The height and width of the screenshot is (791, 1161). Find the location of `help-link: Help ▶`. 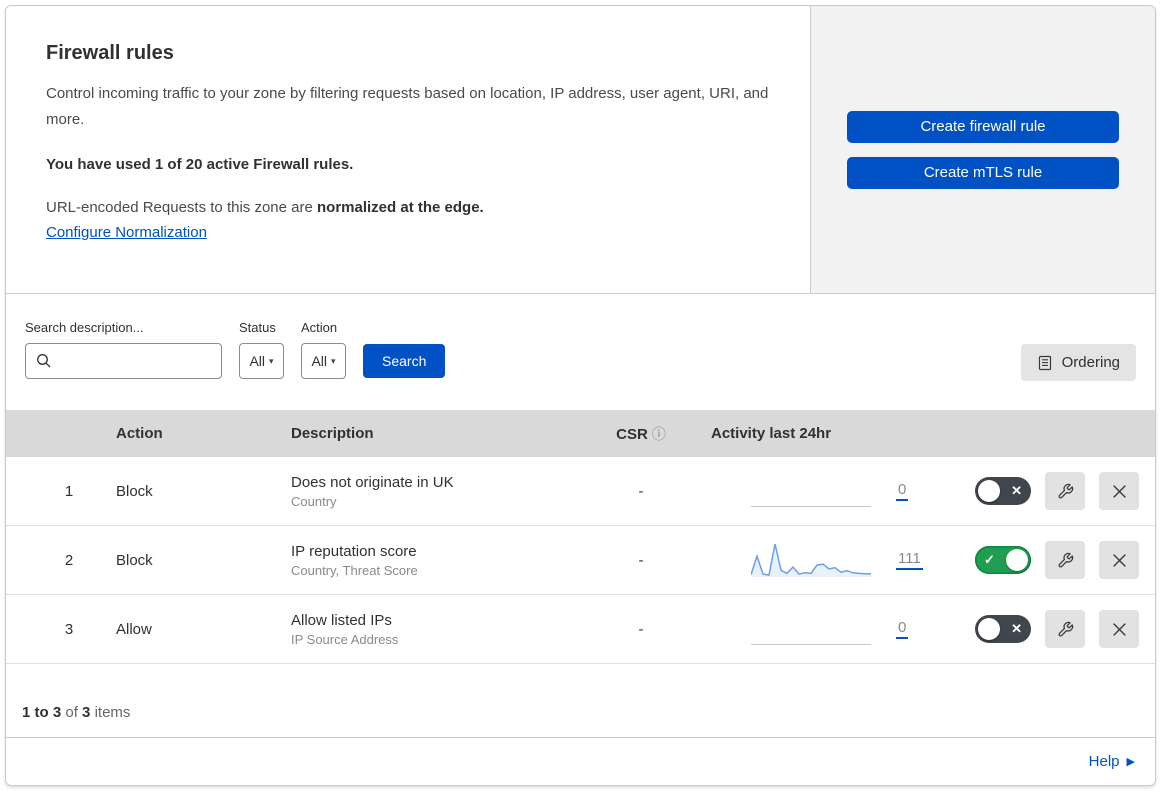

help-link: Help ▶ is located at coordinates (1112, 761).